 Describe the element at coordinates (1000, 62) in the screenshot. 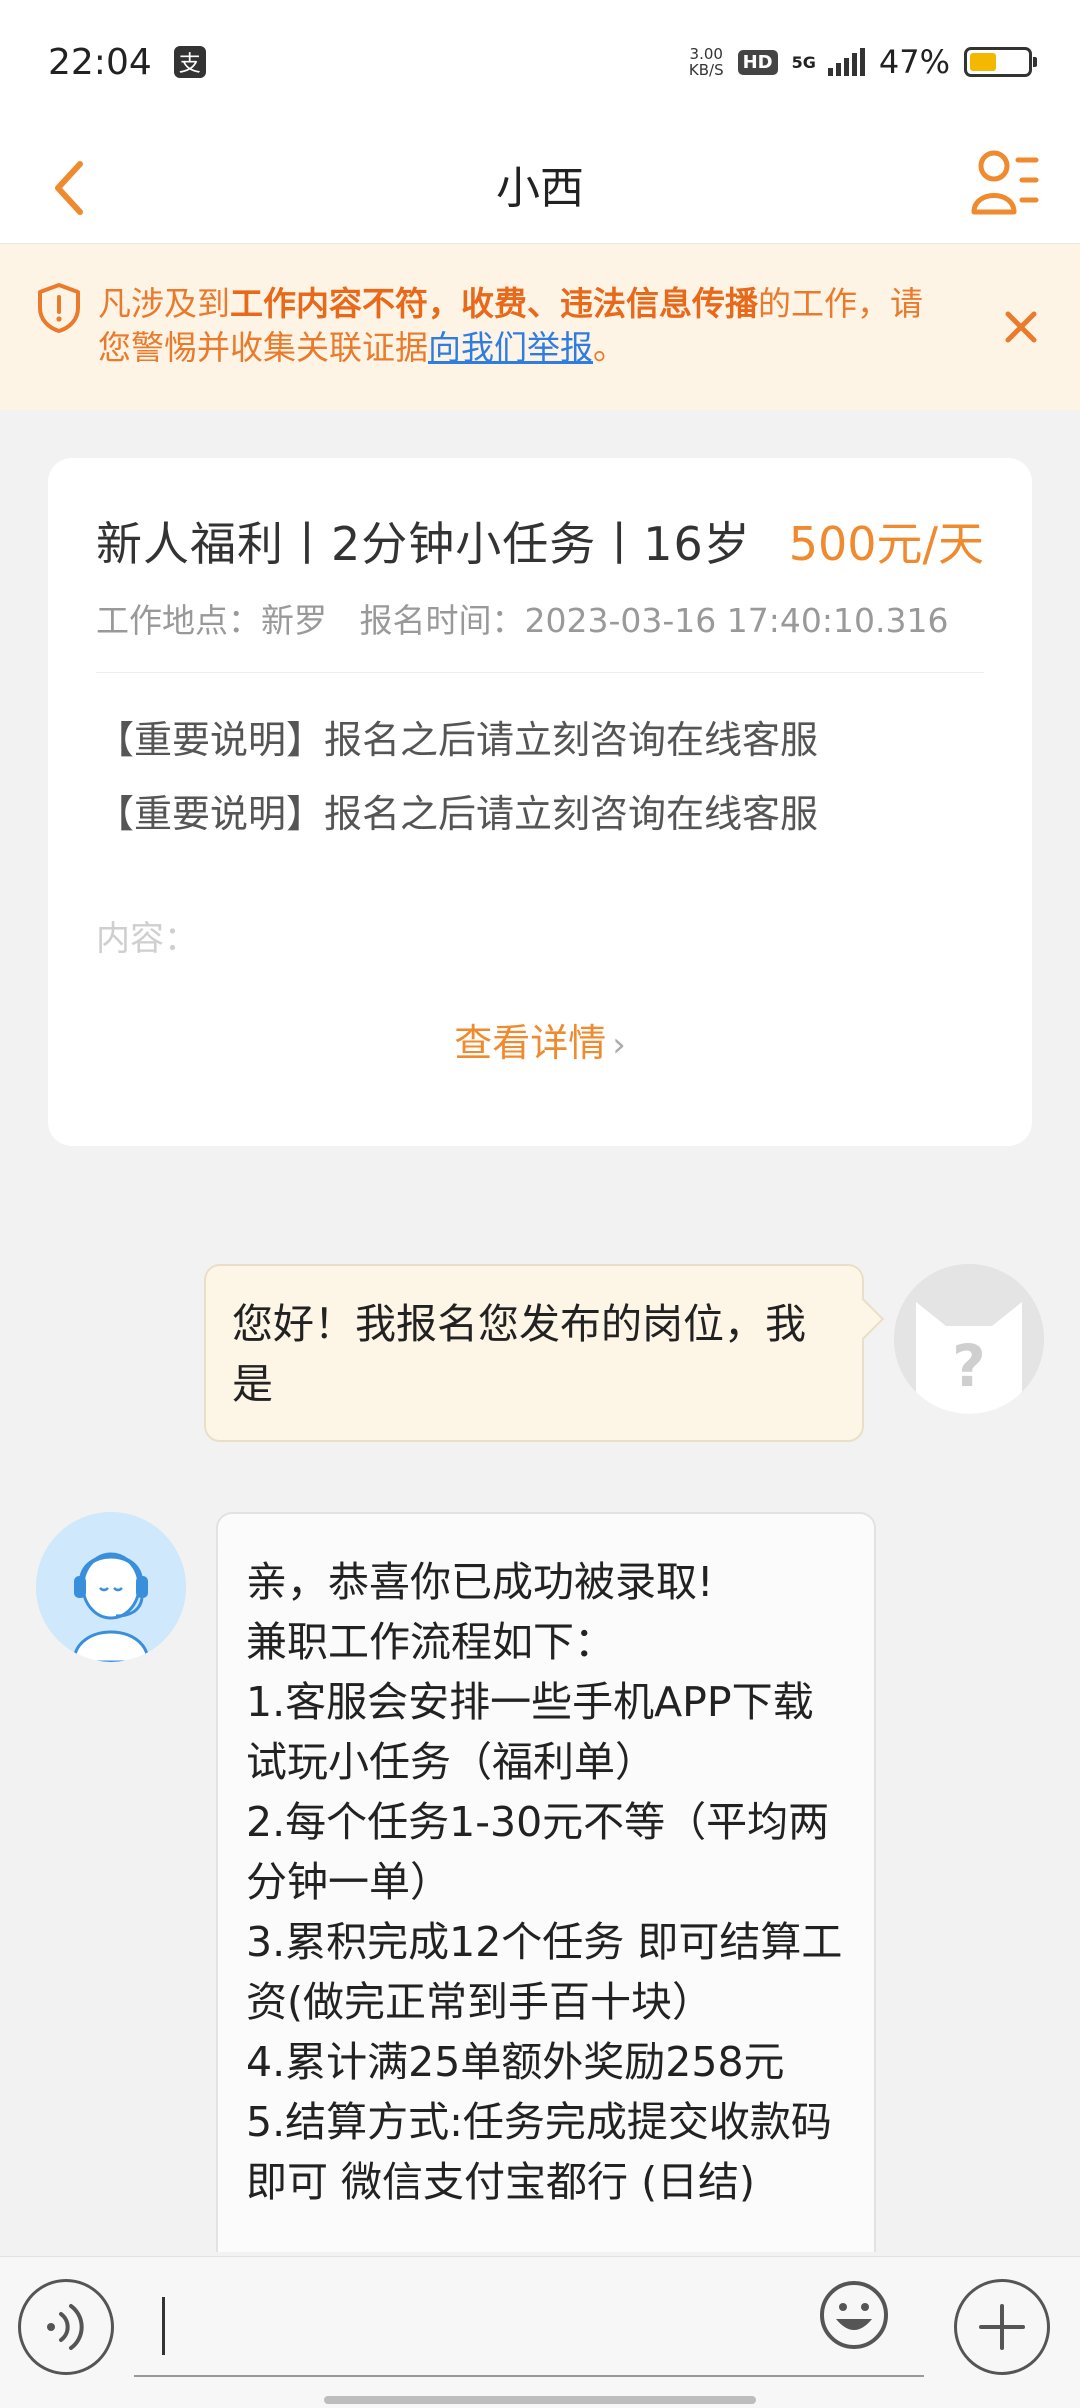

I see `battery-icon` at that location.